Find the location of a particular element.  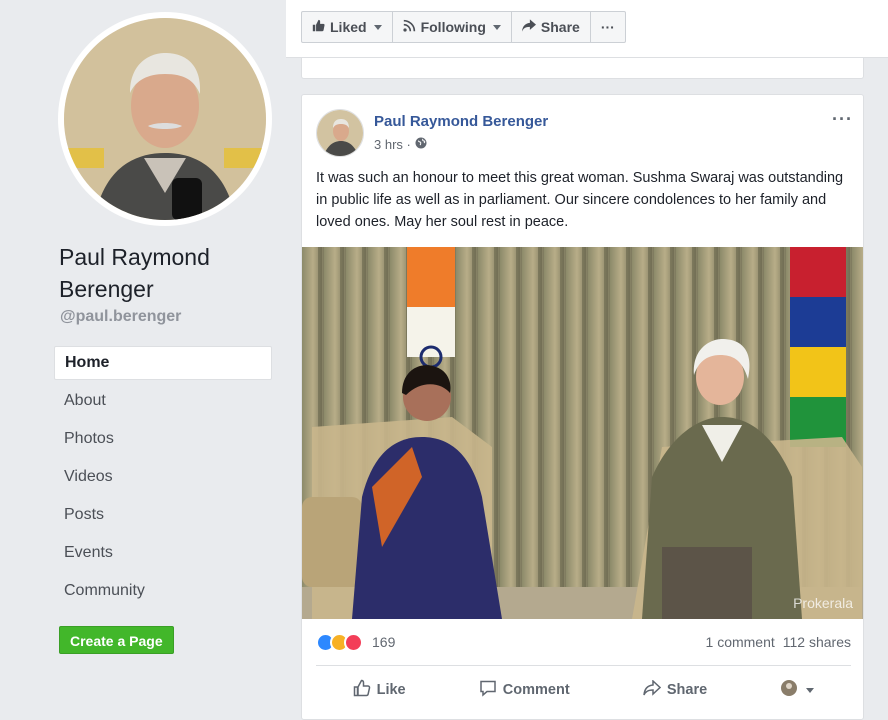

nav-item-events: Events is located at coordinates (163, 555).